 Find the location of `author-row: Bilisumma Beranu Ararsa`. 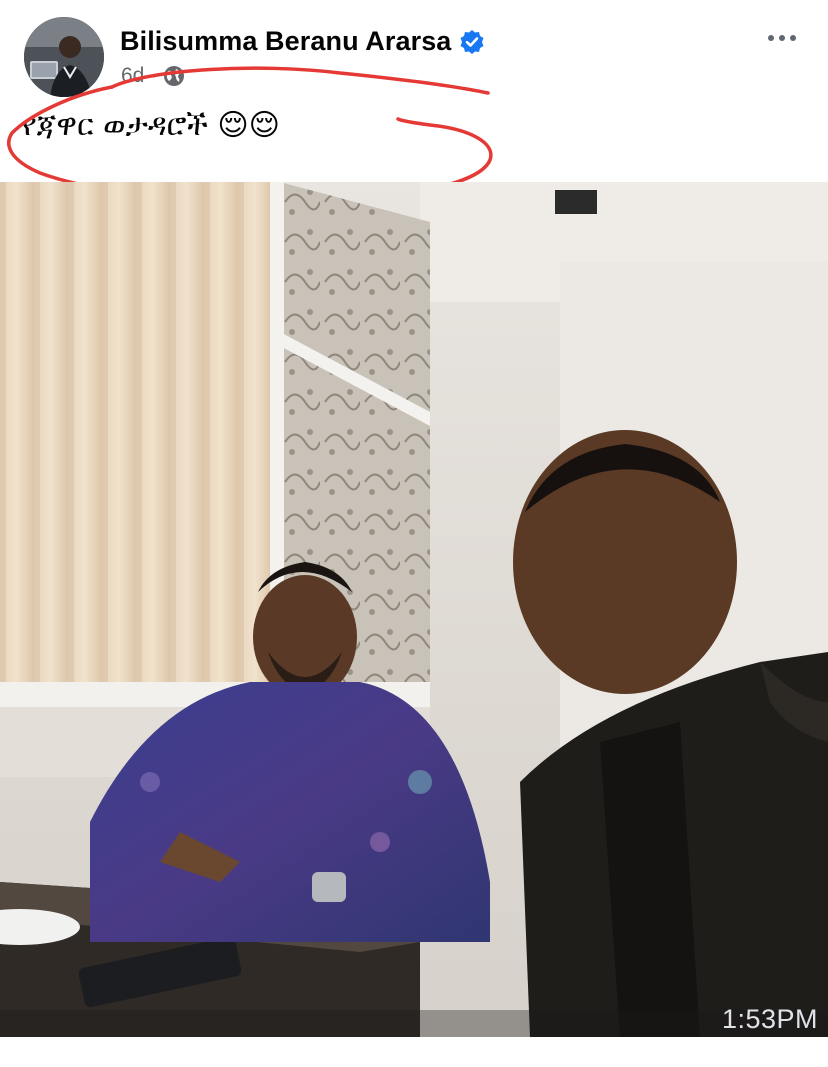

author-row: Bilisumma Beranu Ararsa is located at coordinates (302, 41).